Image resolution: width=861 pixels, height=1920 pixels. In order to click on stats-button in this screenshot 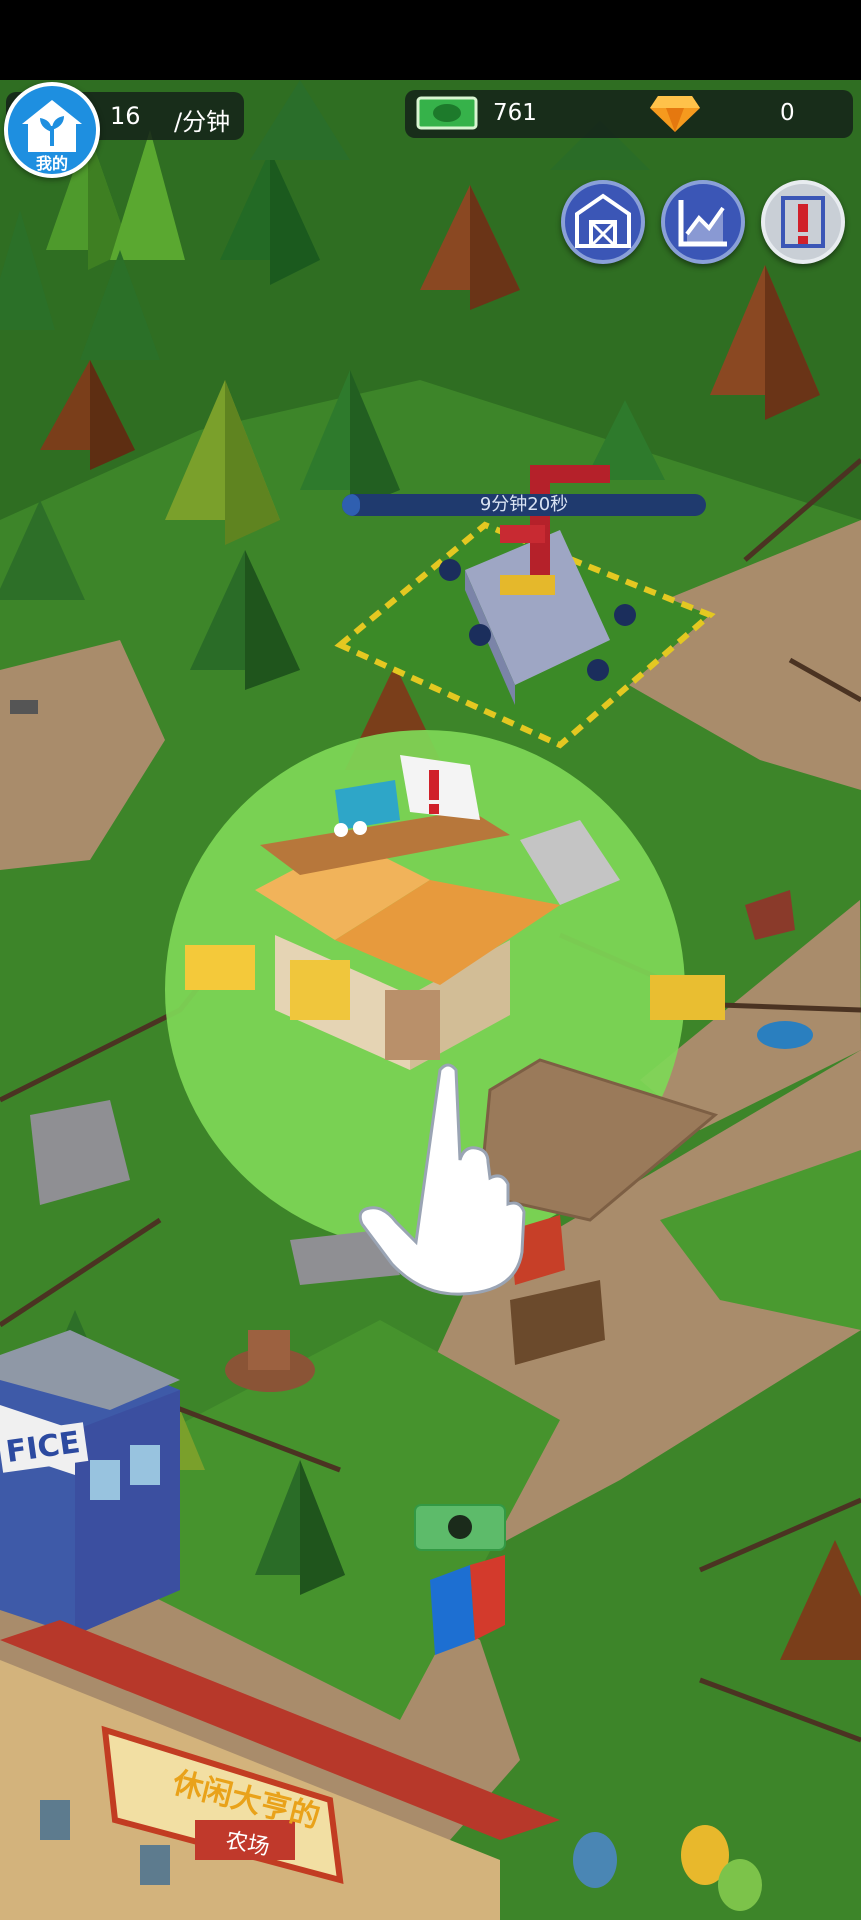, I will do `click(703, 222)`.